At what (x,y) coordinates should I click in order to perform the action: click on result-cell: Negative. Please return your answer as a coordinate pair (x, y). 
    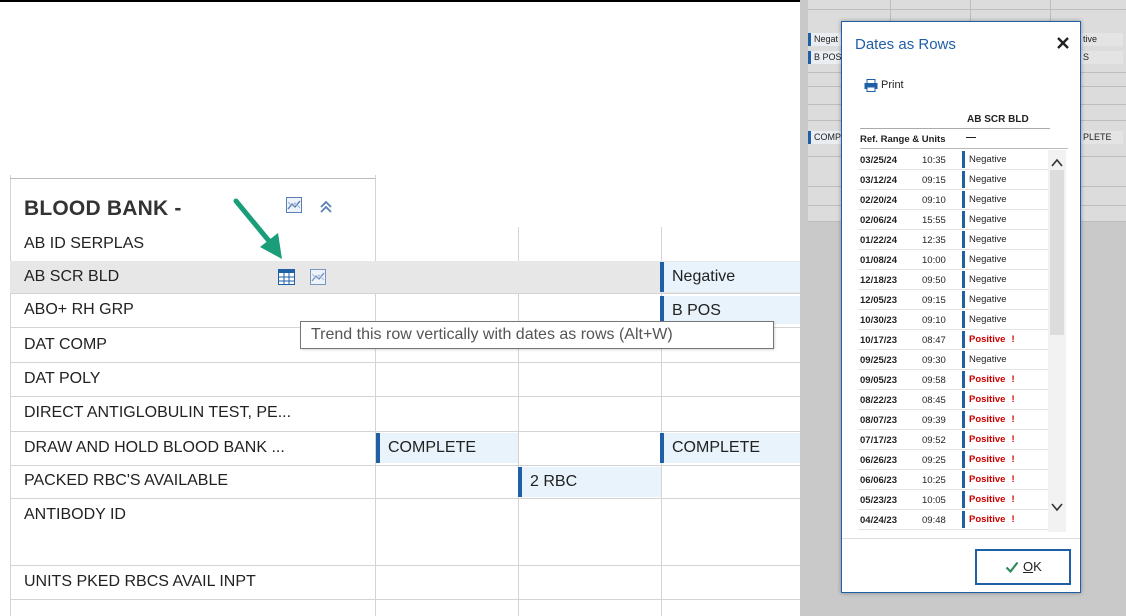
    Looking at the image, I should click on (730, 277).